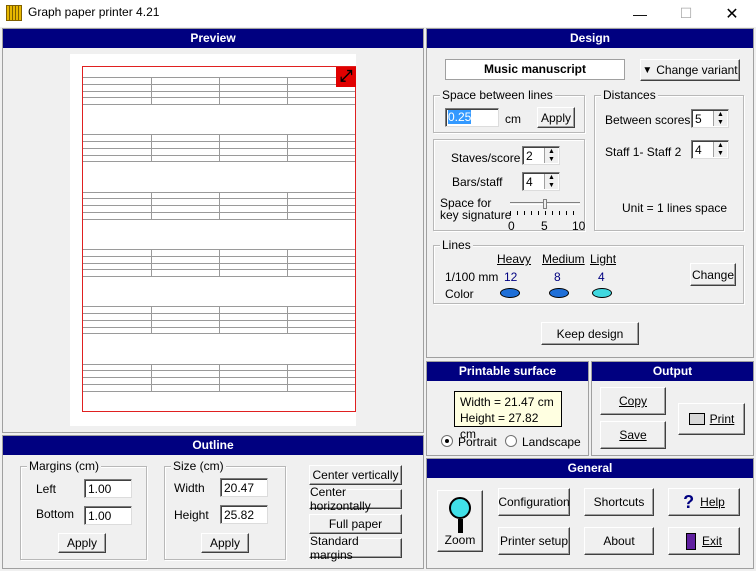 The image size is (756, 571). Describe the element at coordinates (511, 441) in the screenshot. I see `landscape-radio` at that location.